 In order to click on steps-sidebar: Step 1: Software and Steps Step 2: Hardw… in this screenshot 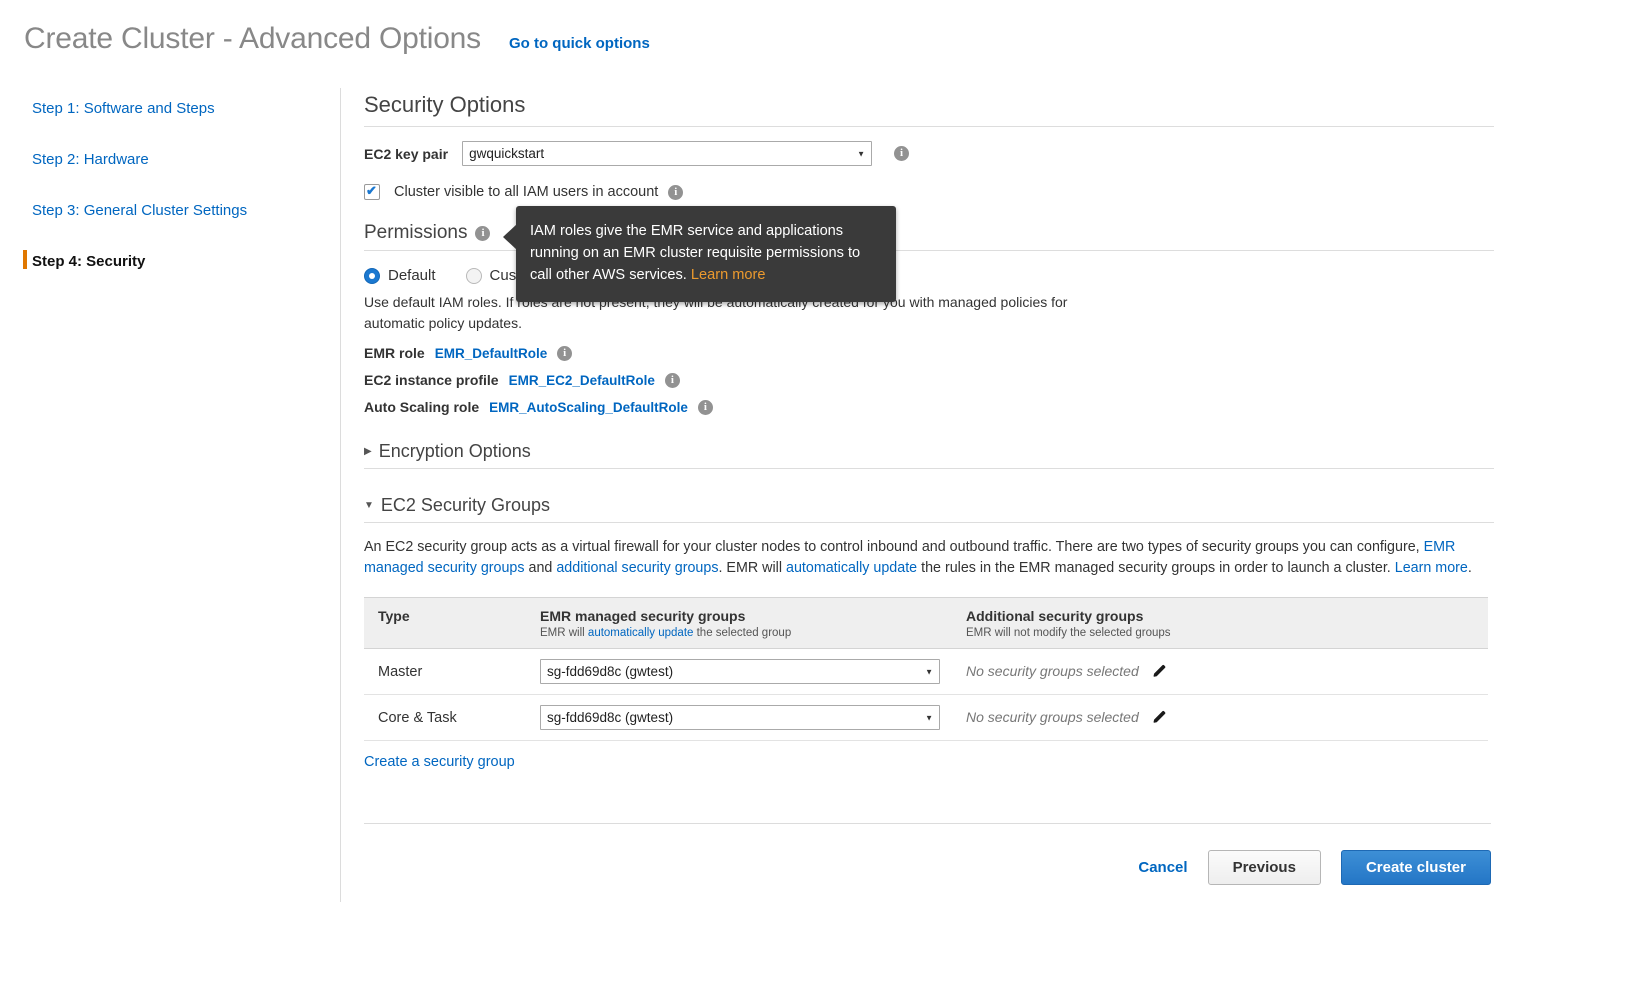, I will do `click(177, 198)`.